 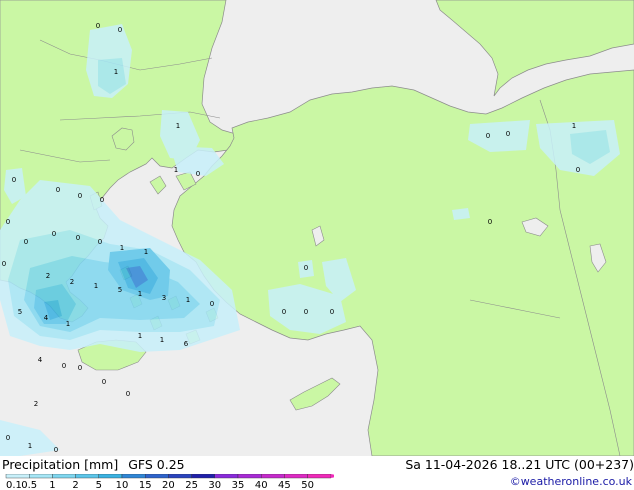 What do you see at coordinates (145, 485) in the screenshot?
I see `legend-label: 15` at bounding box center [145, 485].